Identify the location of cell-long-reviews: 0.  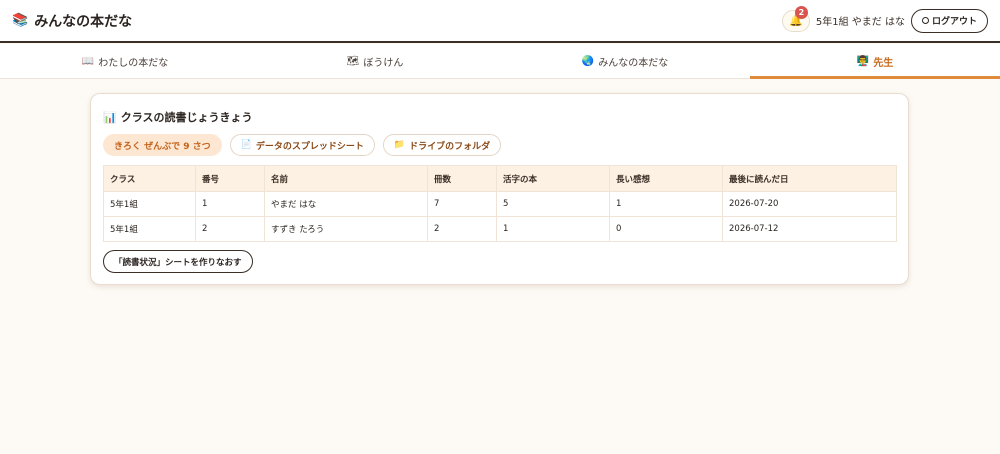
(666, 229).